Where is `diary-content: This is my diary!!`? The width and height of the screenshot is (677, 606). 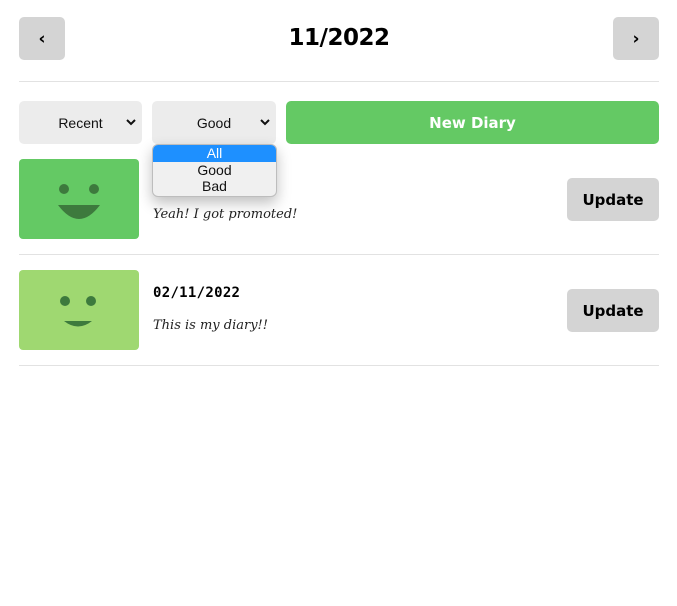 diary-content: This is my diary!! is located at coordinates (211, 325).